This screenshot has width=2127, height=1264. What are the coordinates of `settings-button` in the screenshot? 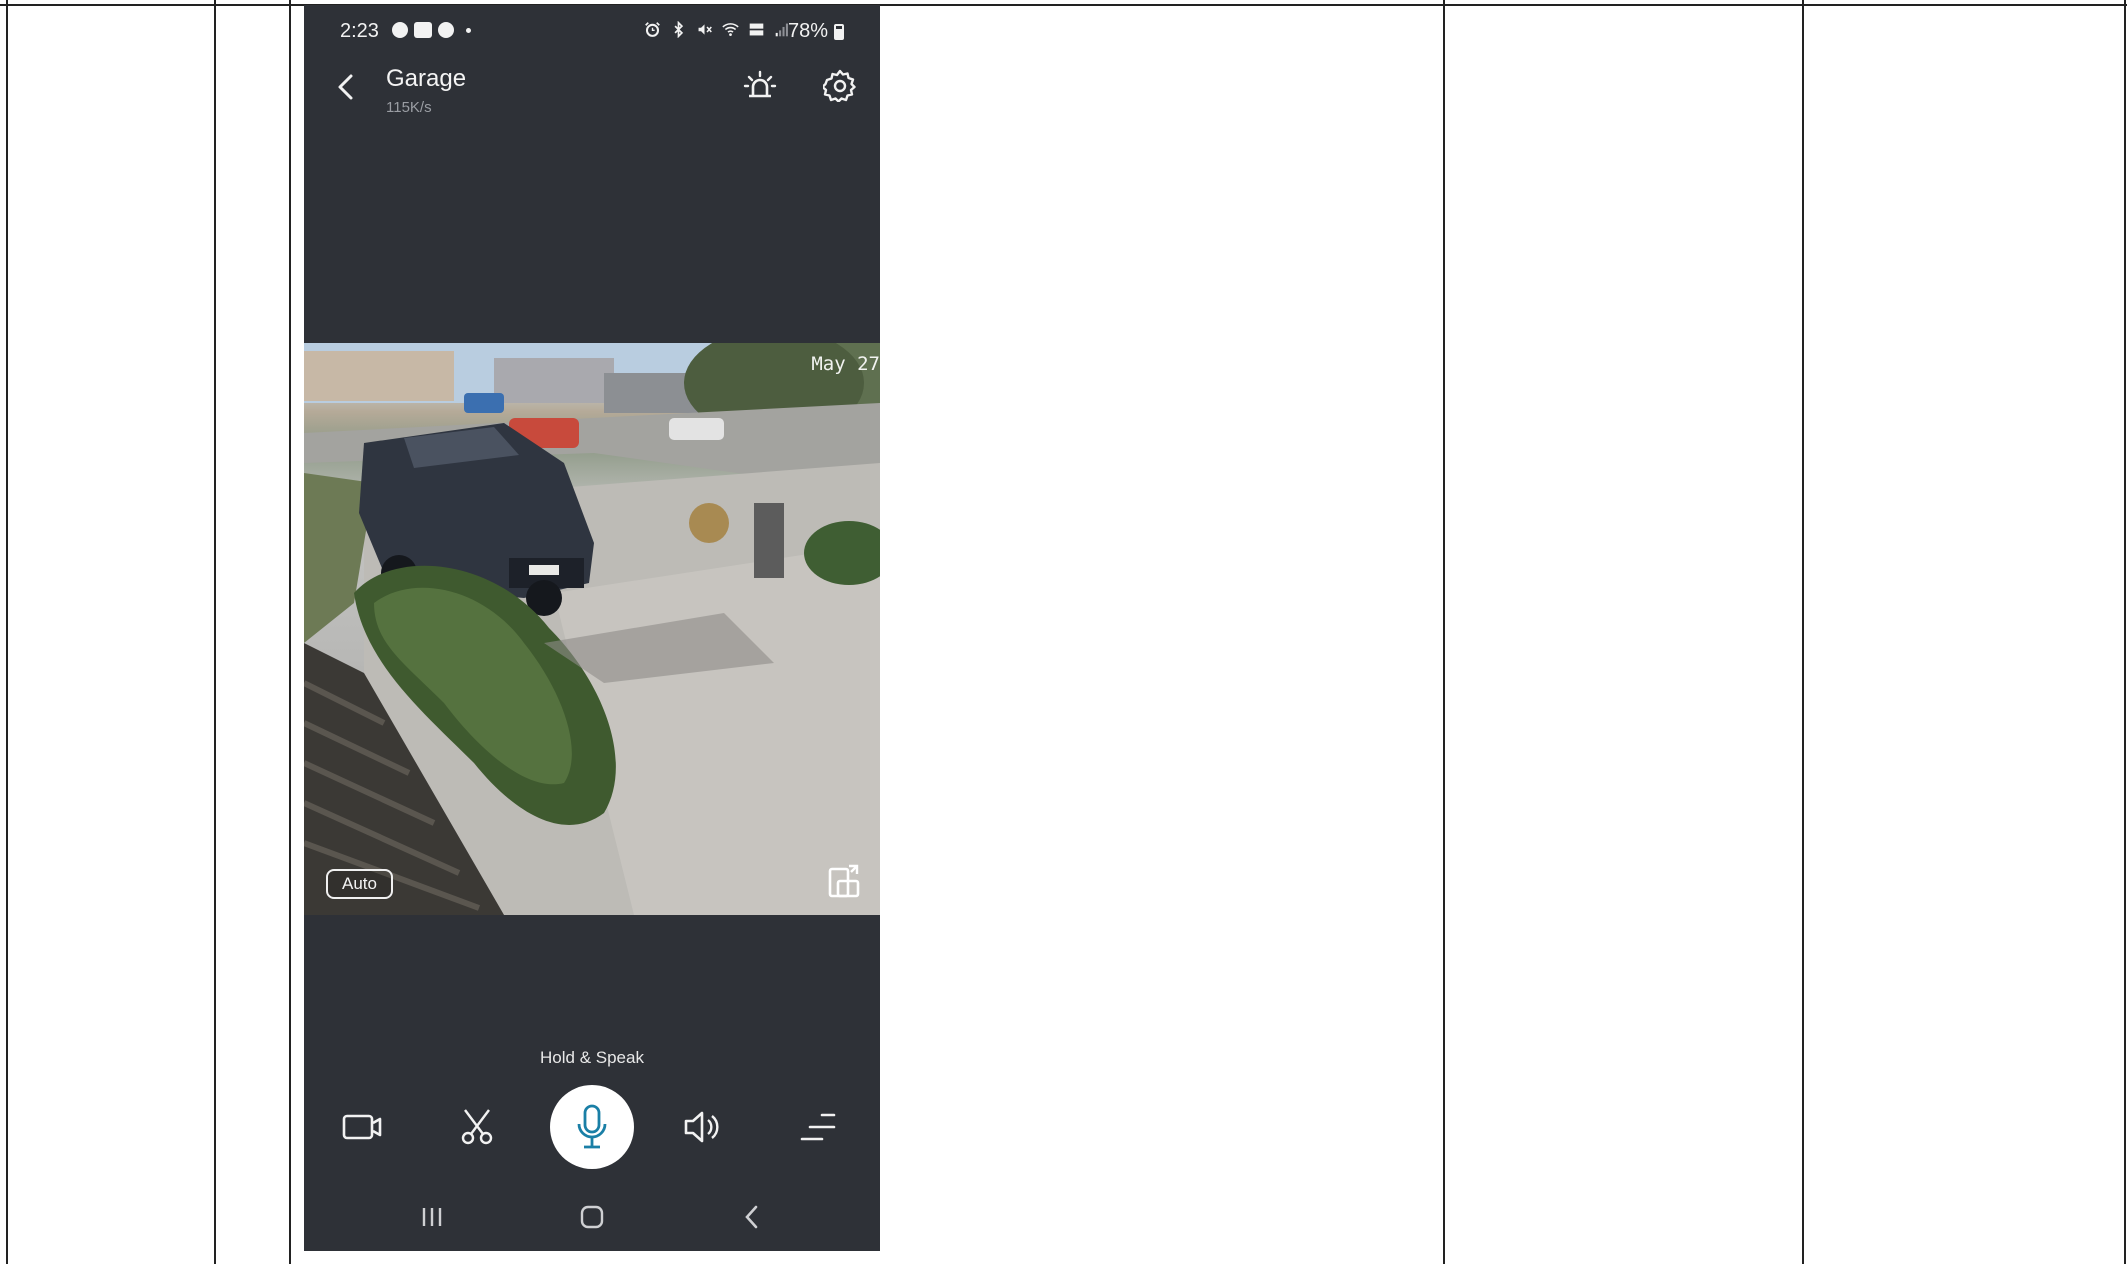 It's located at (840, 85).